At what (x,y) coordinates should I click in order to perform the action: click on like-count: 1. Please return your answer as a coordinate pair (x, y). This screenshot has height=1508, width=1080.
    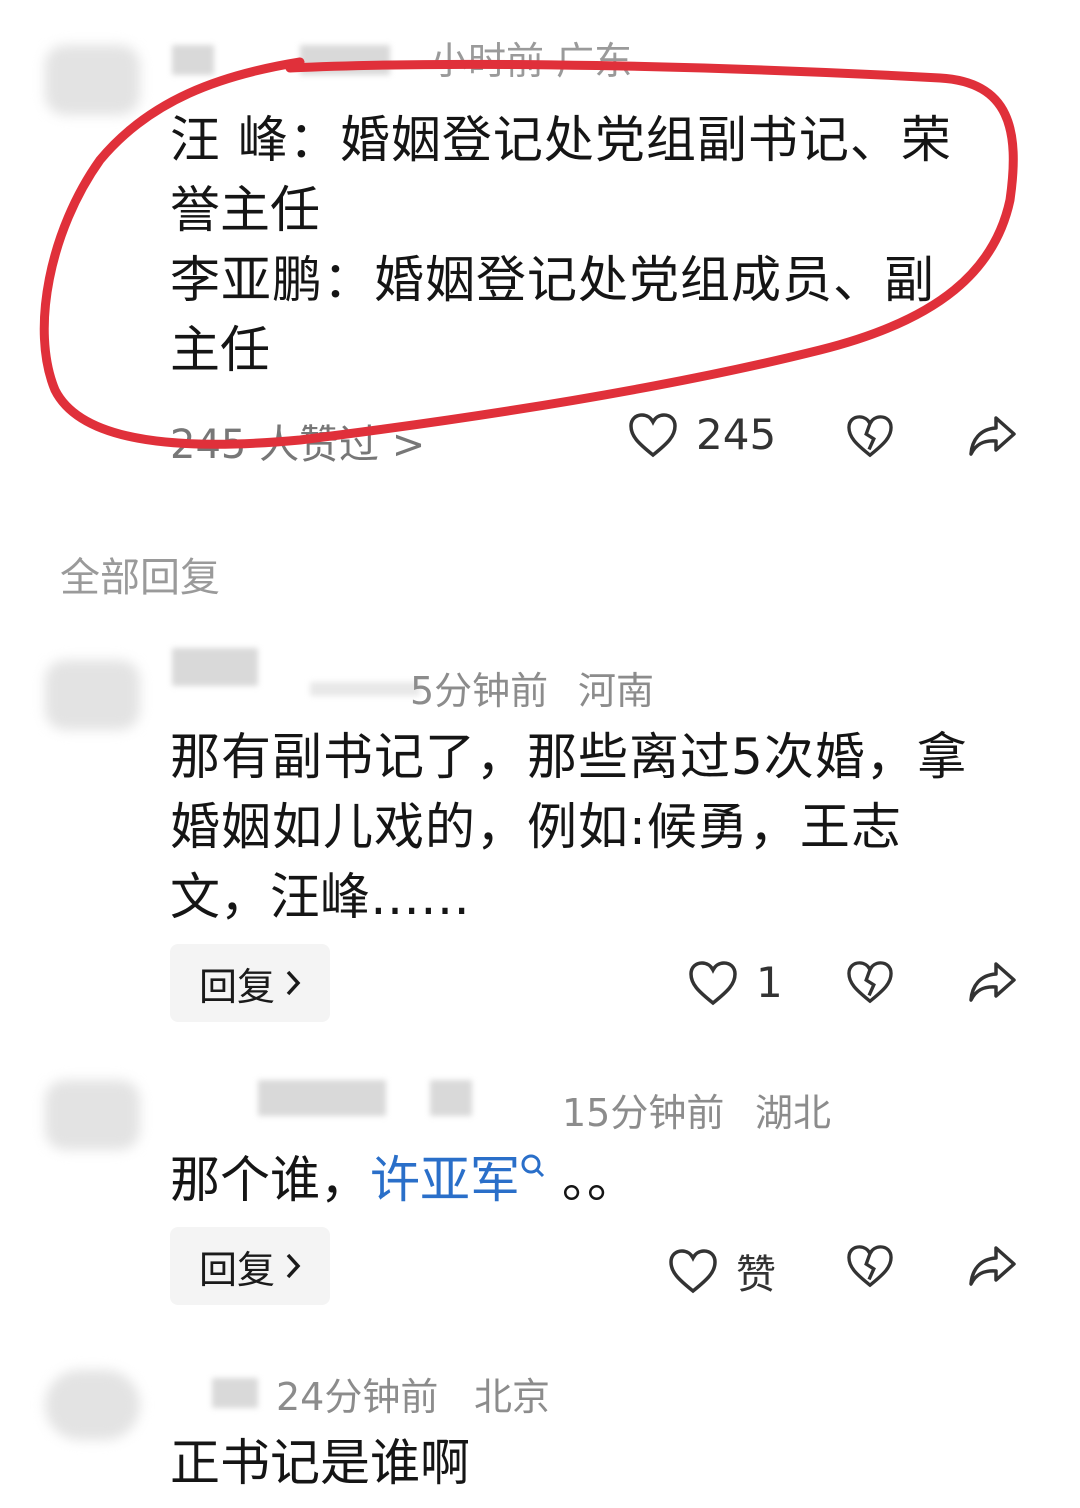
    Looking at the image, I should click on (769, 982).